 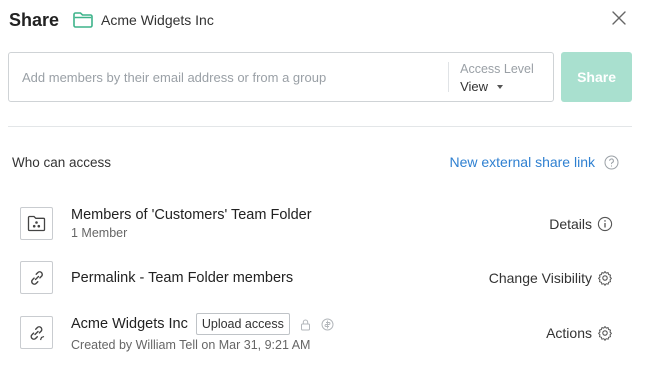 I want to click on dialog-title: Share, so click(x=34, y=19).